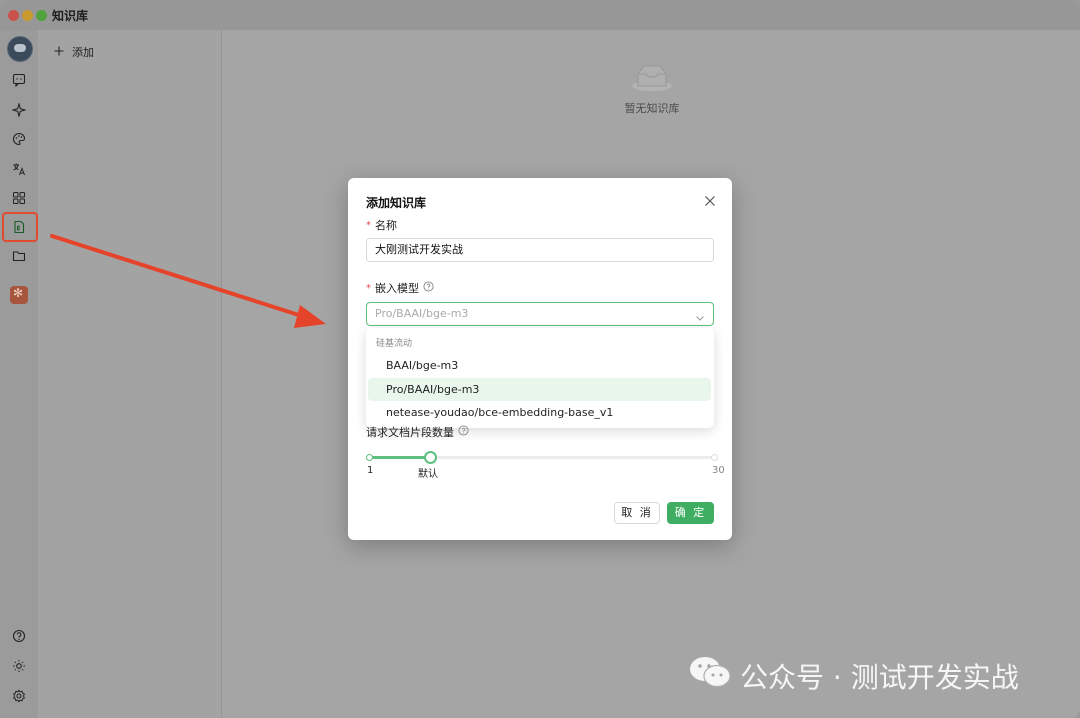 The width and height of the screenshot is (1080, 718). I want to click on name-field-label: * 名称, so click(381, 225).